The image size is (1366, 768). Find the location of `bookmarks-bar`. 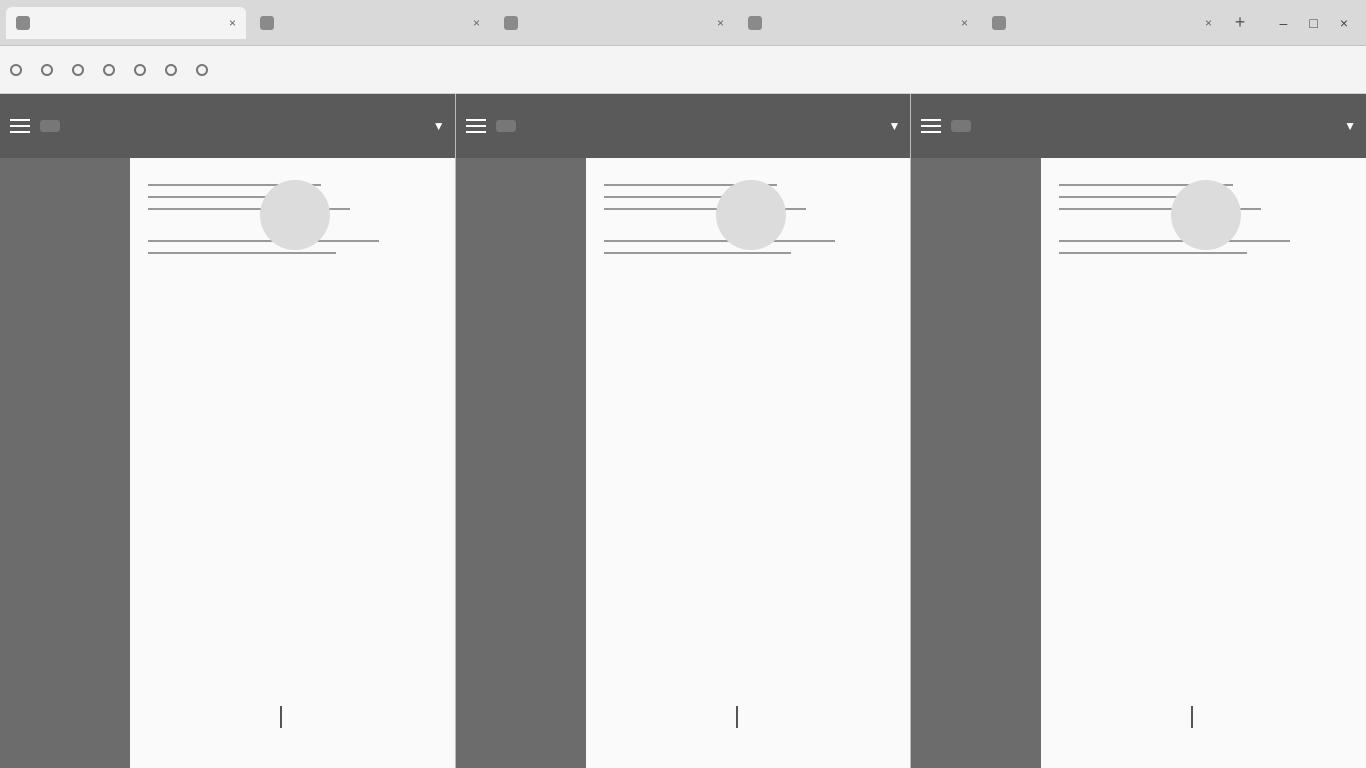

bookmarks-bar is located at coordinates (683, 70).